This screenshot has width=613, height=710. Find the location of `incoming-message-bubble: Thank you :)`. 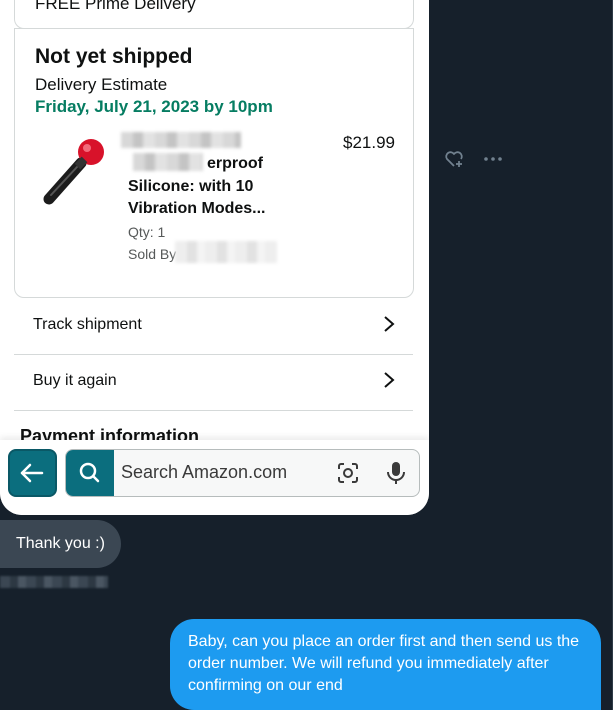

incoming-message-bubble: Thank you :) is located at coordinates (60, 544).